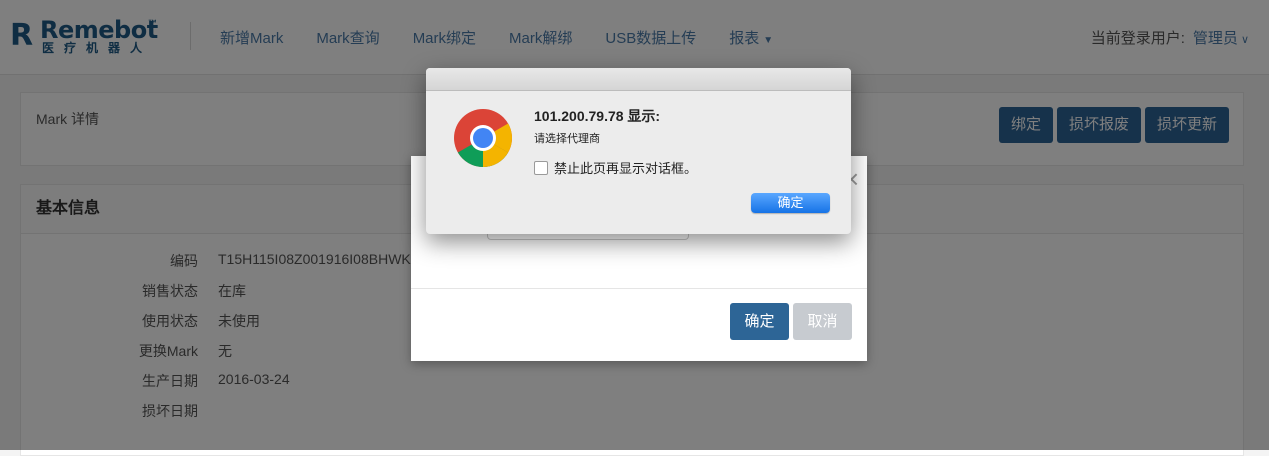 The width and height of the screenshot is (1269, 456). What do you see at coordinates (639, 325) in the screenshot?
I see `modal-footer: 确定 取消` at bounding box center [639, 325].